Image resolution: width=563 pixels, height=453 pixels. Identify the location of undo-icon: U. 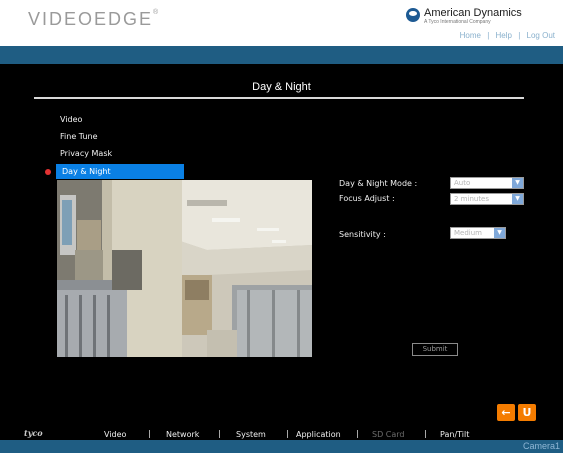
(527, 412).